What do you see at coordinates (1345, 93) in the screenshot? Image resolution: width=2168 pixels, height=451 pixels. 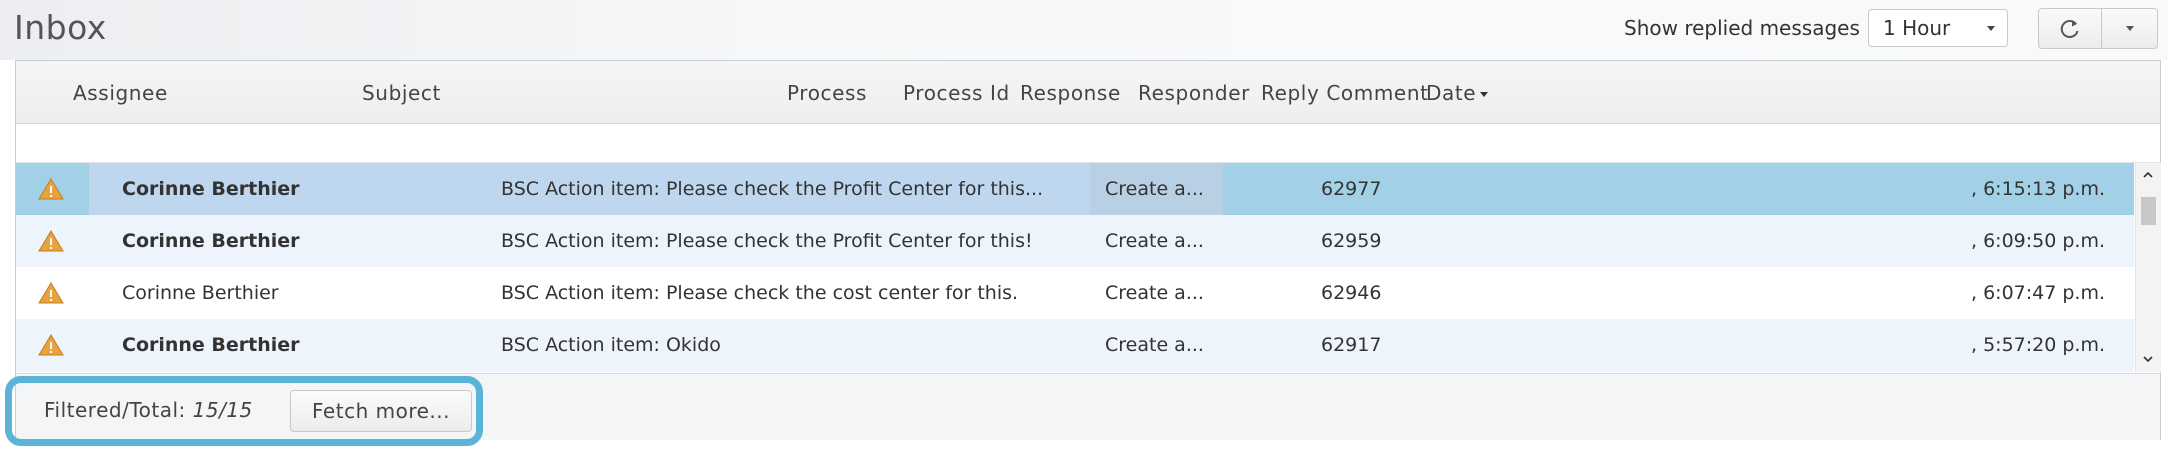 I see `column-reply-comment: Reply Comment` at bounding box center [1345, 93].